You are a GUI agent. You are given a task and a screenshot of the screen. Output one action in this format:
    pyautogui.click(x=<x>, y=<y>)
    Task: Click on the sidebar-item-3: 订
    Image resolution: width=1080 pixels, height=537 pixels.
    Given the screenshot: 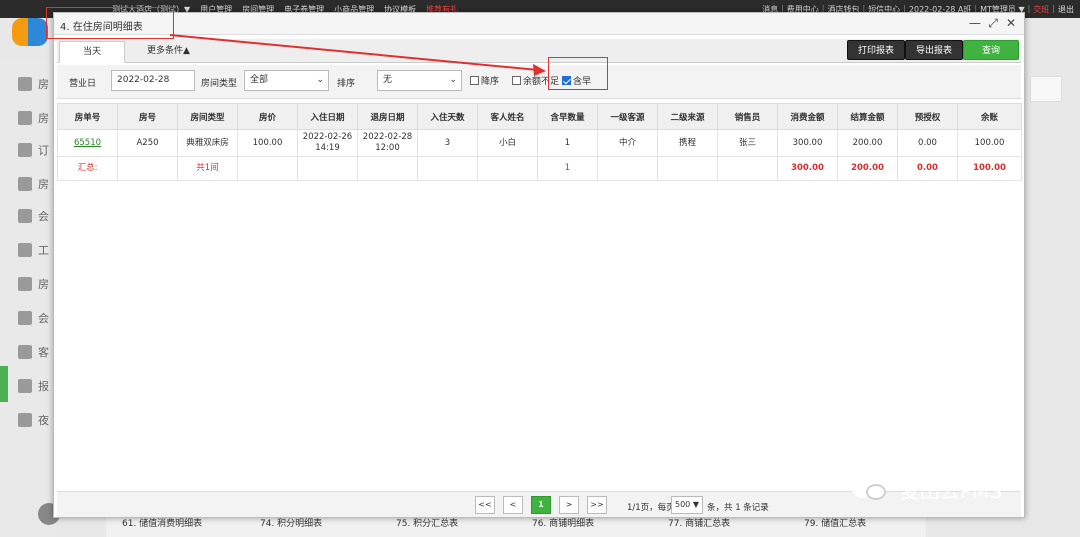 What is the action you would take?
    pyautogui.click(x=36, y=150)
    